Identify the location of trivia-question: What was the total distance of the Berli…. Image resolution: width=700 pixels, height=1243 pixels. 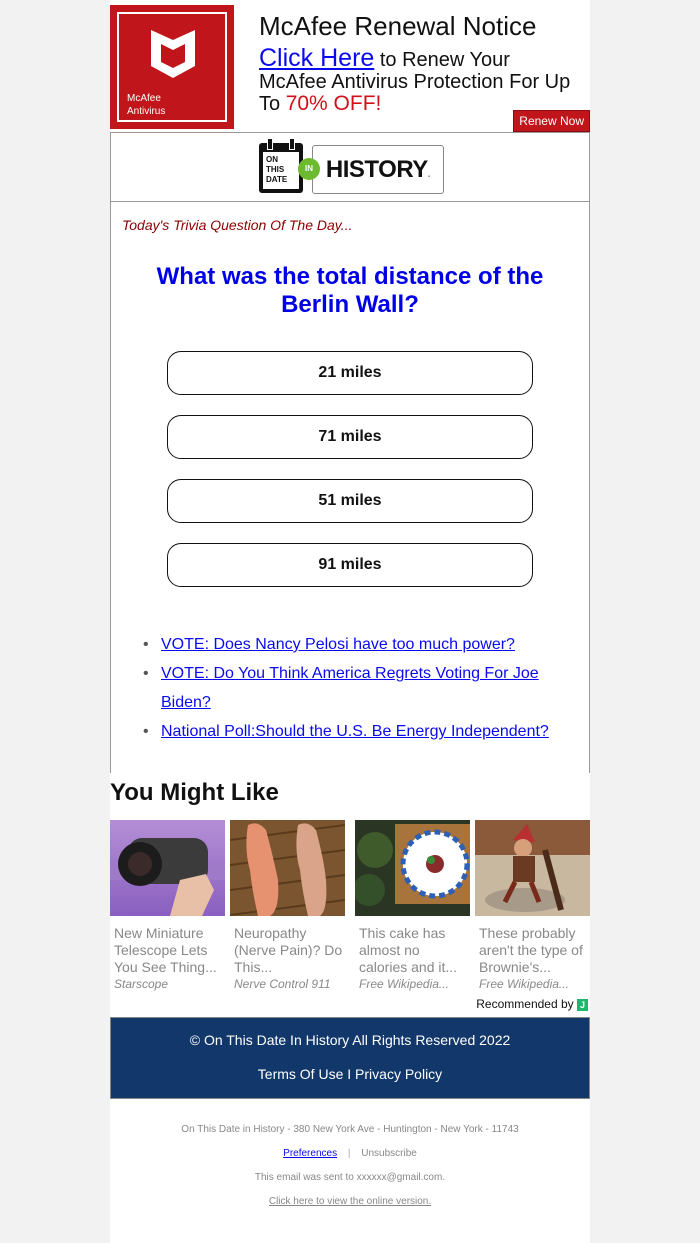
(350, 290).